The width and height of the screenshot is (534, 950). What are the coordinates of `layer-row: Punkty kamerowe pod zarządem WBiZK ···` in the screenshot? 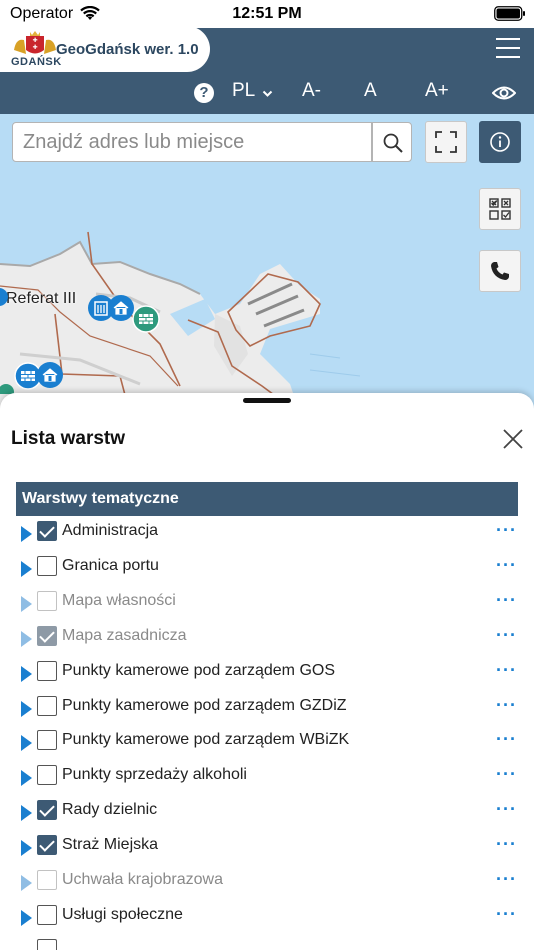 It's located at (267, 742).